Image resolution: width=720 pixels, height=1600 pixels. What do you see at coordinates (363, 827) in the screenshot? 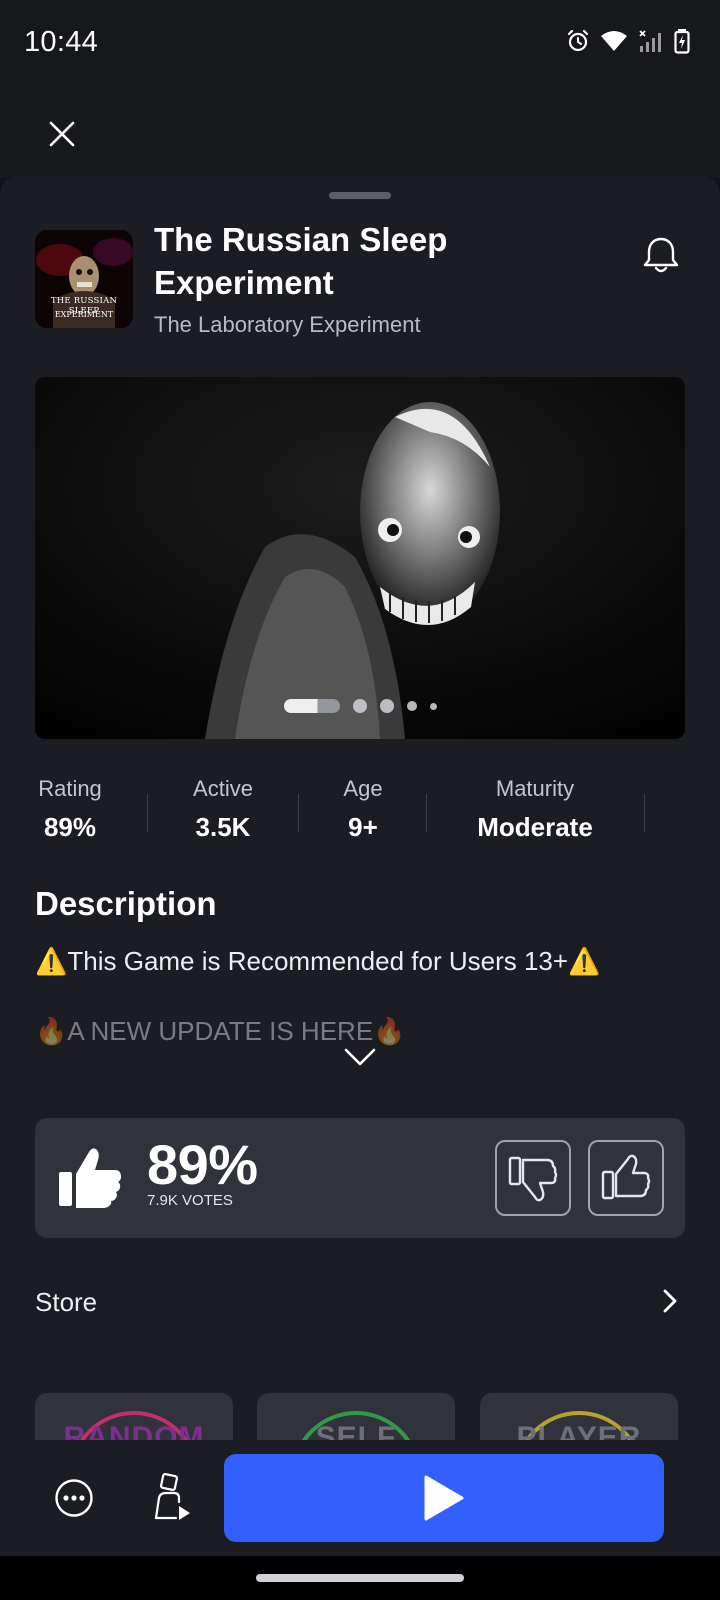
I see `stat-value: 9+` at bounding box center [363, 827].